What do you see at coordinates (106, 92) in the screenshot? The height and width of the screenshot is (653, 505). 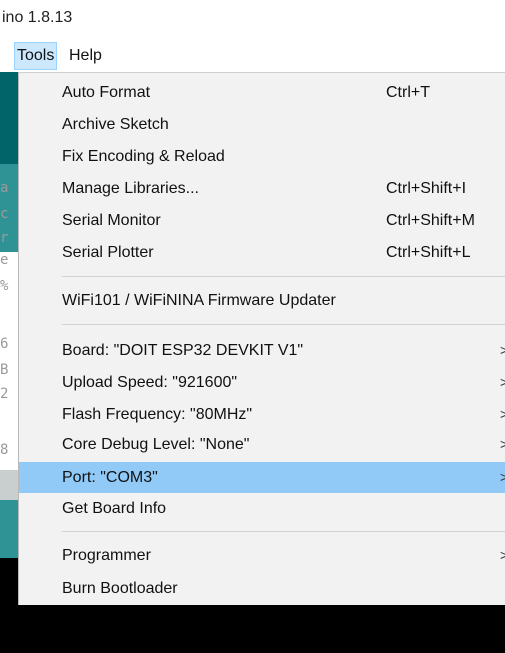 I see `menu-item-label: Auto Format` at bounding box center [106, 92].